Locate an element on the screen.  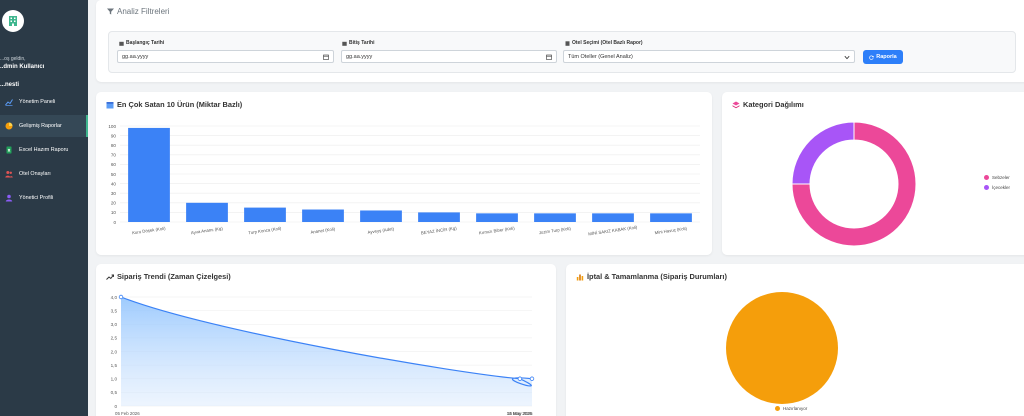
pie-chart-icon is located at coordinates (8, 126).